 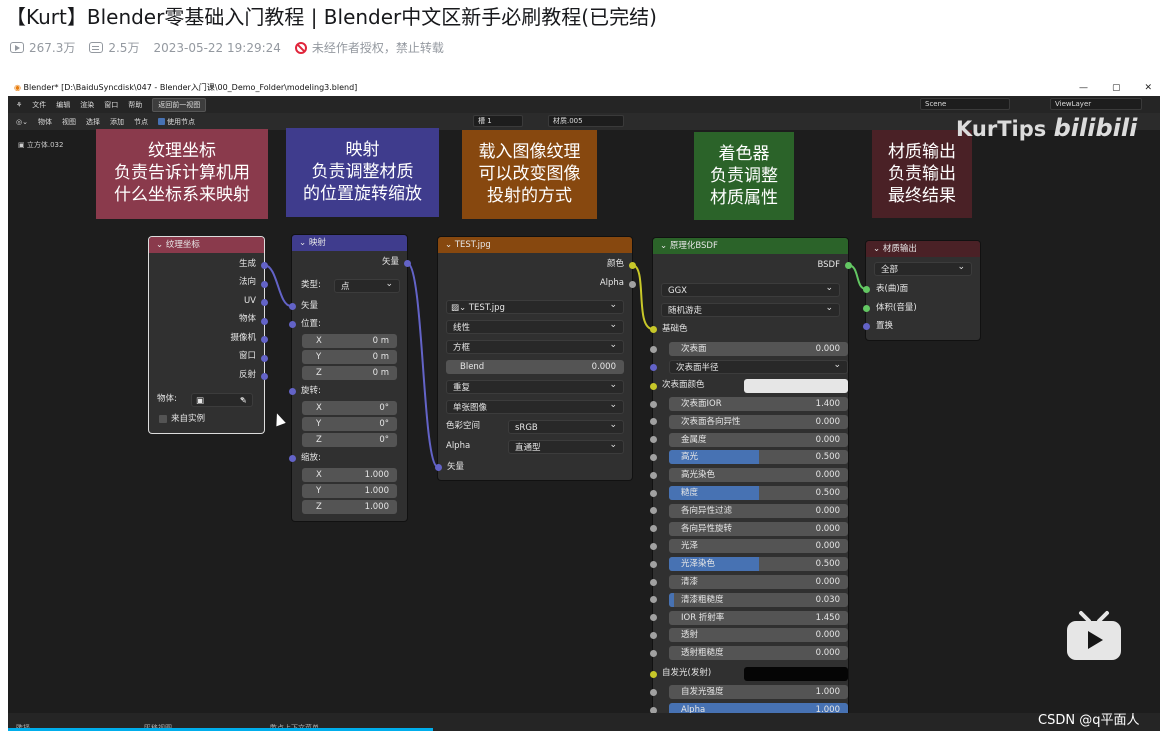 I want to click on eyedropper-icon: ✎, so click(x=243, y=401).